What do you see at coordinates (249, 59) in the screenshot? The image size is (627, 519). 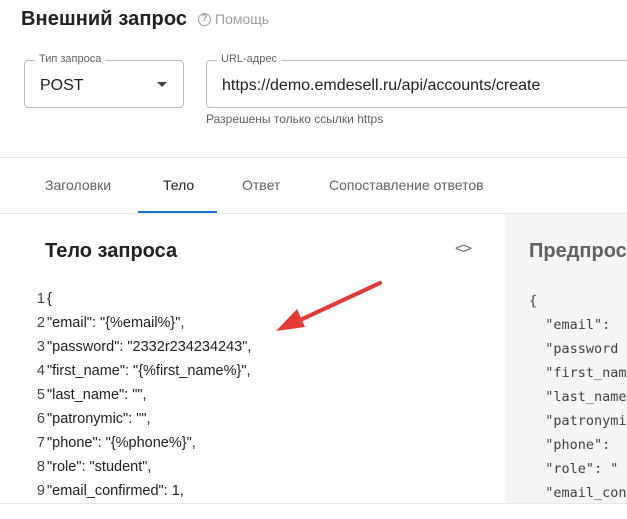 I see `url-label: URL-адрес` at bounding box center [249, 59].